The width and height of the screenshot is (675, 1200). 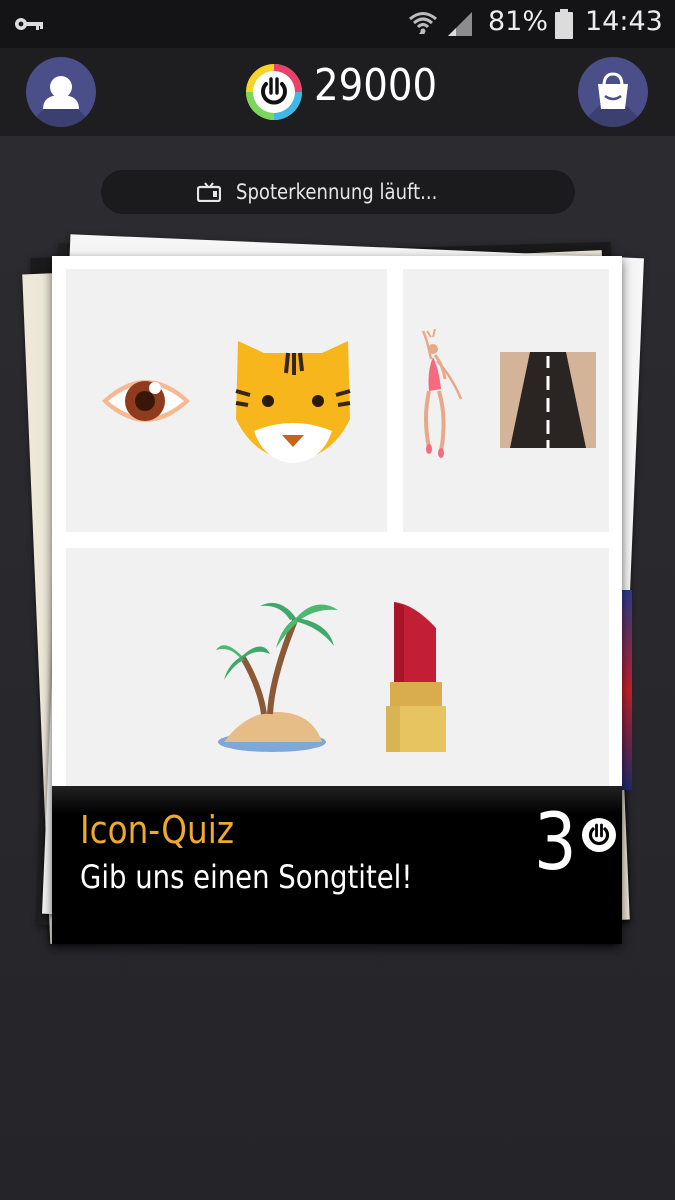 I want to click on quiz-title: Icon-Quiz, so click(x=157, y=830).